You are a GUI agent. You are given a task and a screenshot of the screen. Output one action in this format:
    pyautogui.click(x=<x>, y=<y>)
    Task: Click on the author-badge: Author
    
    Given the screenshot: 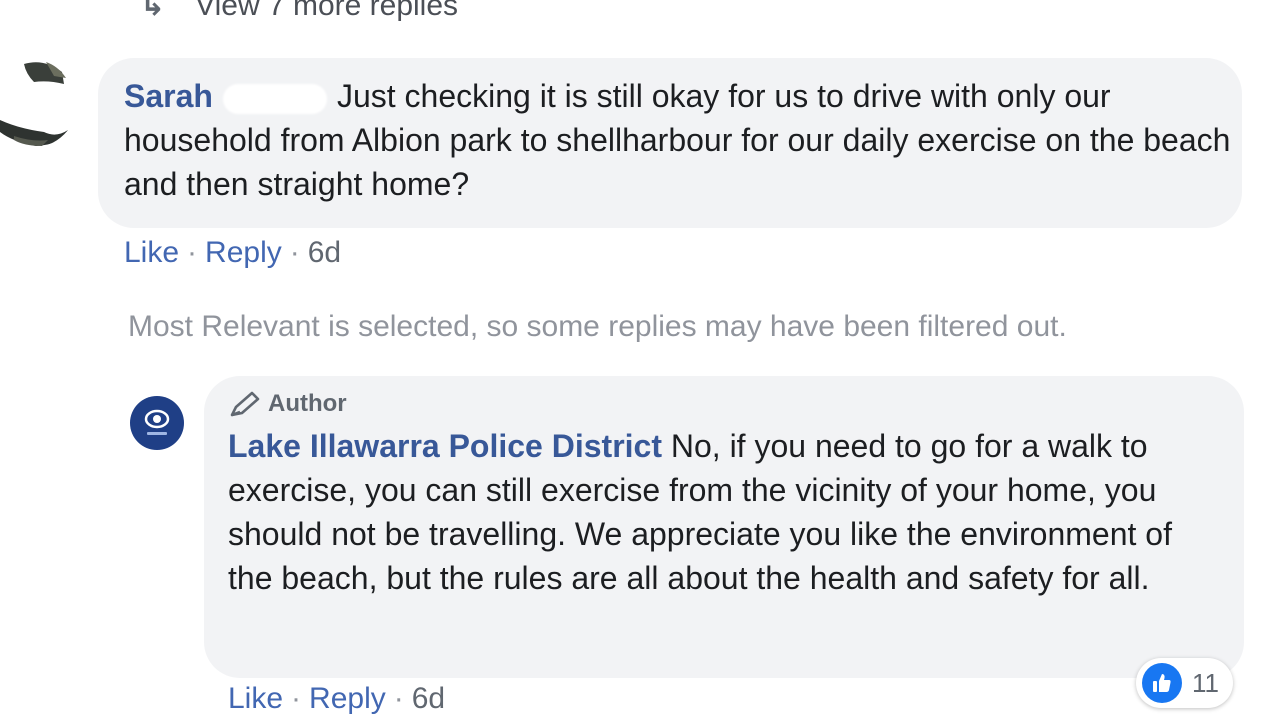 What is the action you would take?
    pyautogui.click(x=736, y=404)
    